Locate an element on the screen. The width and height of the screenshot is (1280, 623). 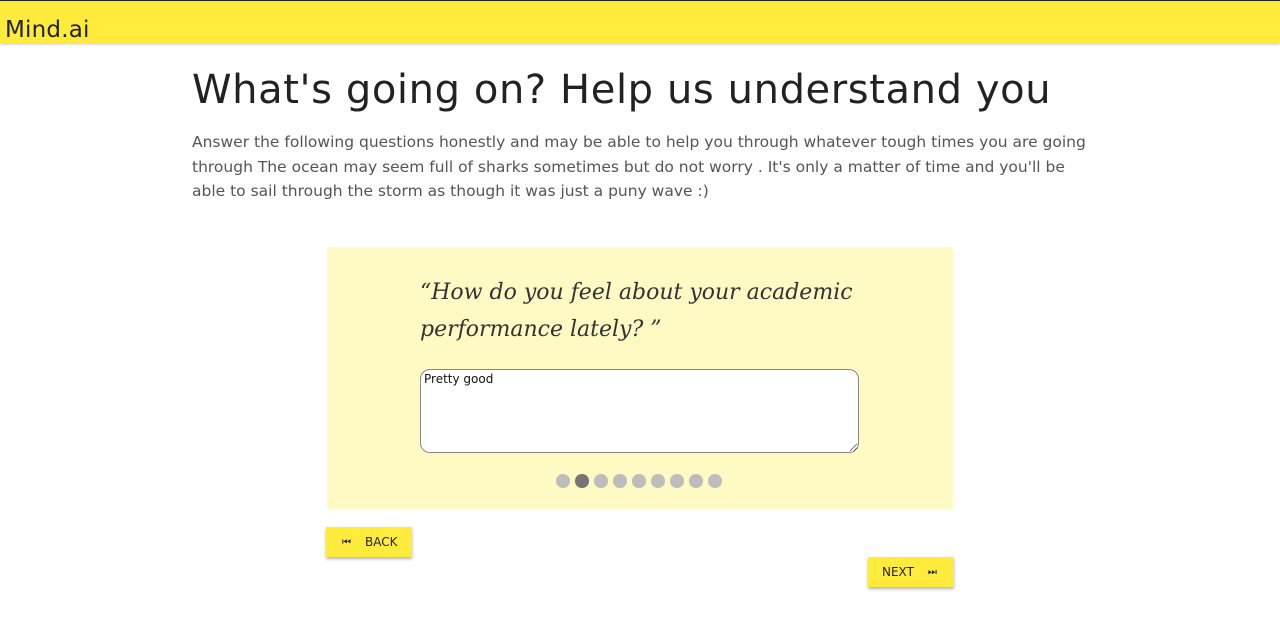
page-title: What's going on? Help us understand you is located at coordinates (622, 90).